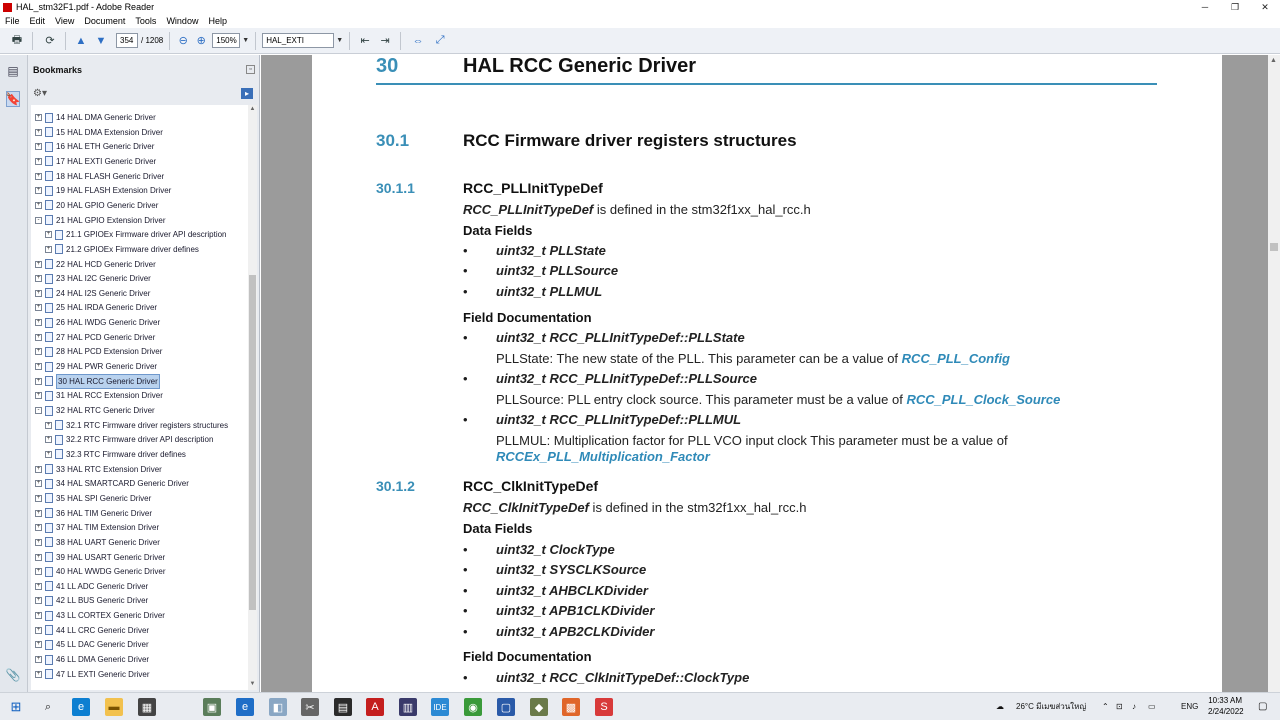  I want to click on bookmark-item: +15 HAL DMA Extension Driver, so click(99, 132).